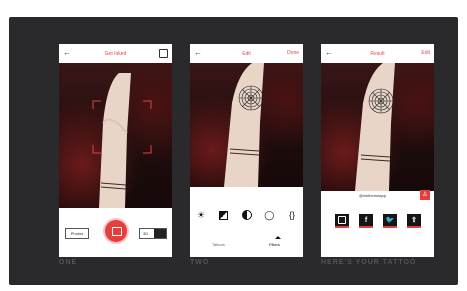  I want to click on filter-toolbar: ☀ ◯ {}, so click(246, 215).